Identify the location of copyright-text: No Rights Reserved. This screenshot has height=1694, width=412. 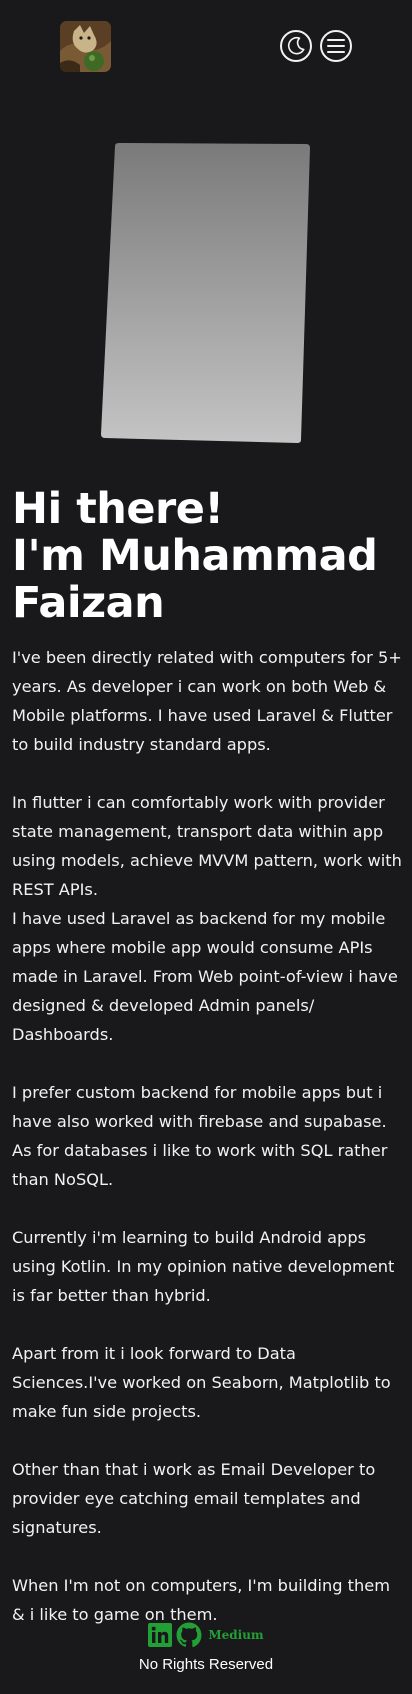
(206, 1664).